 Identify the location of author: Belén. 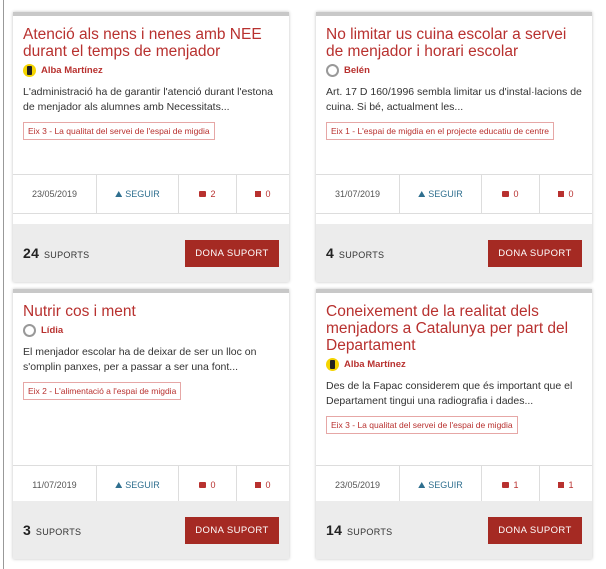
(454, 70).